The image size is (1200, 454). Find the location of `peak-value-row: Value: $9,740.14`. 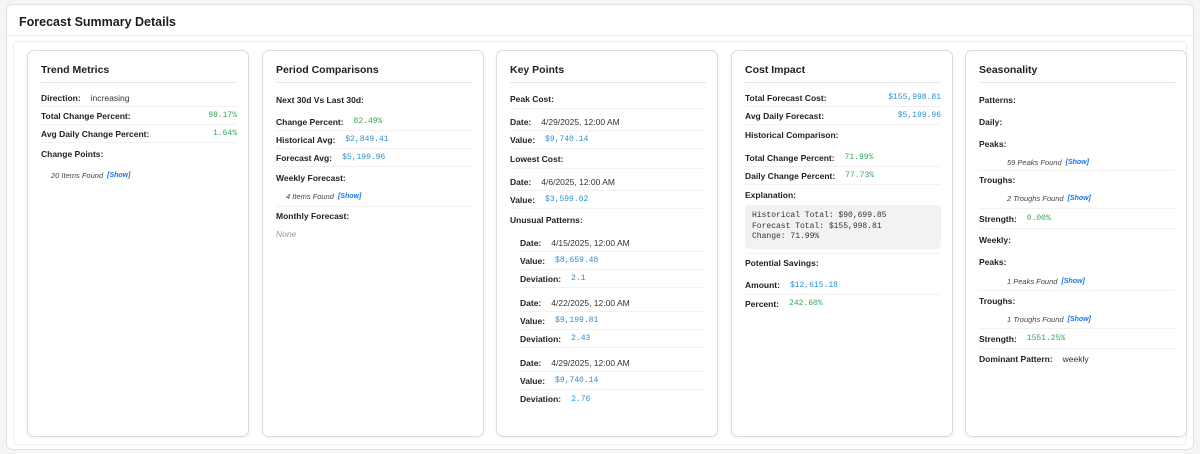

peak-value-row: Value: $9,740.14 is located at coordinates (608, 140).